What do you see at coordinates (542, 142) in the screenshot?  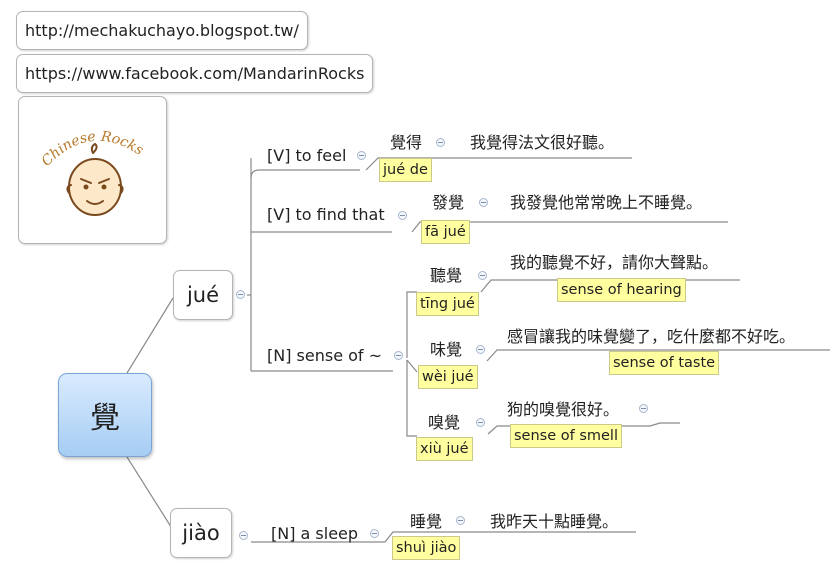 I see `example-jue-de: 我覺得法文很好聽。` at bounding box center [542, 142].